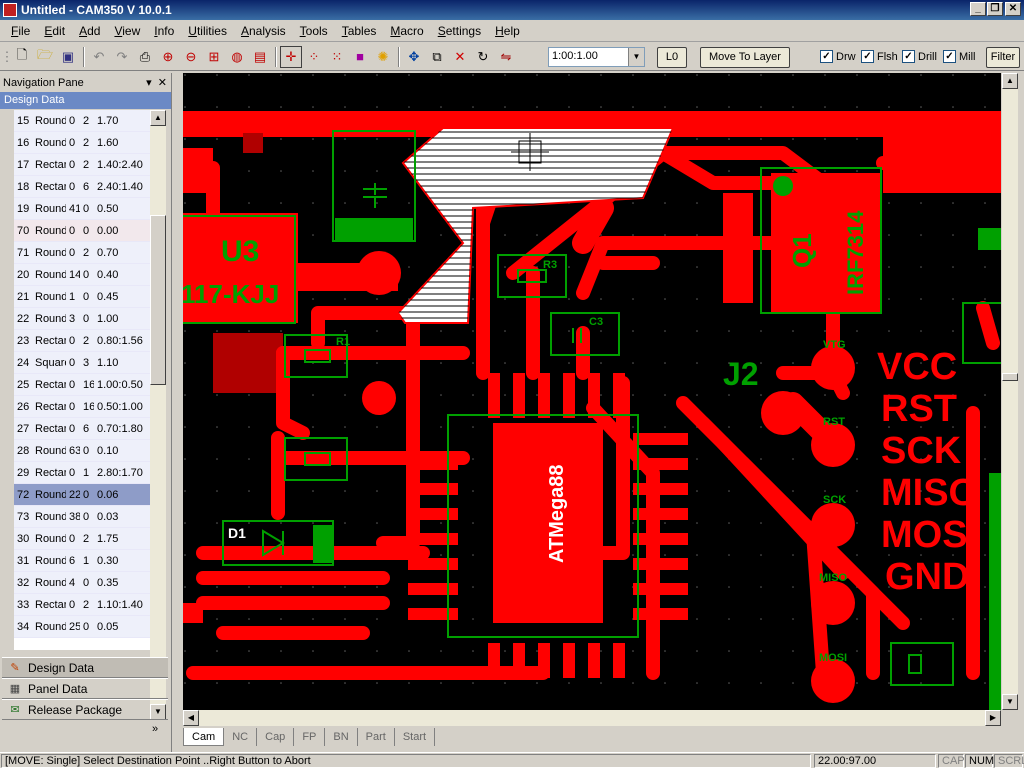 The image size is (1024, 768). Describe the element at coordinates (995, 591) in the screenshot. I see `board-edge-silk` at that location.